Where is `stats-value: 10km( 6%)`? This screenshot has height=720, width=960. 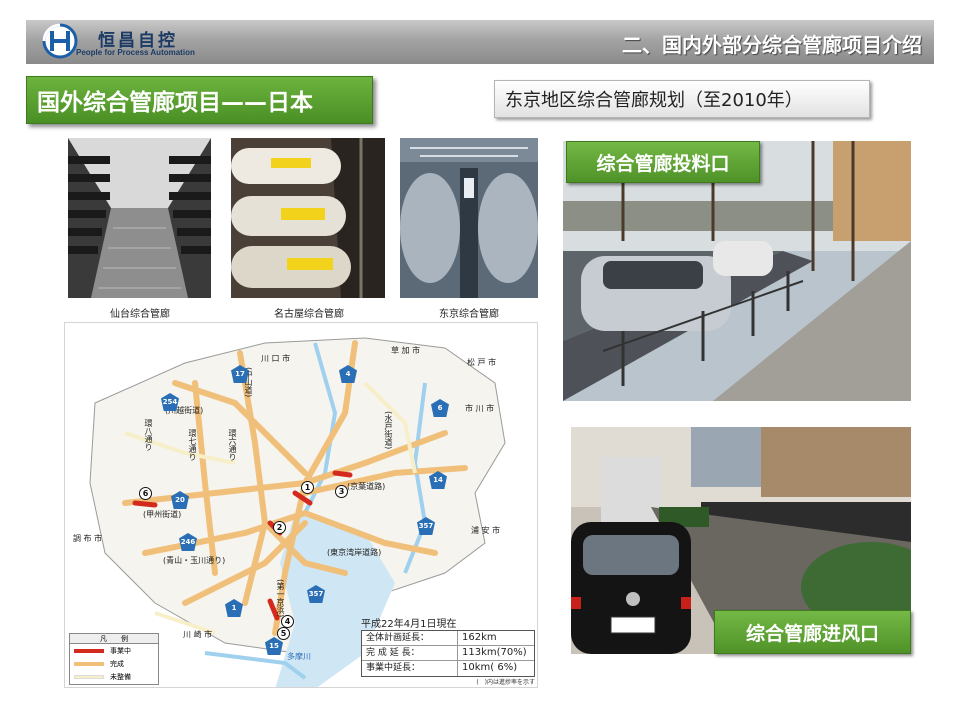 stats-value: 10km( 6%) is located at coordinates (490, 667).